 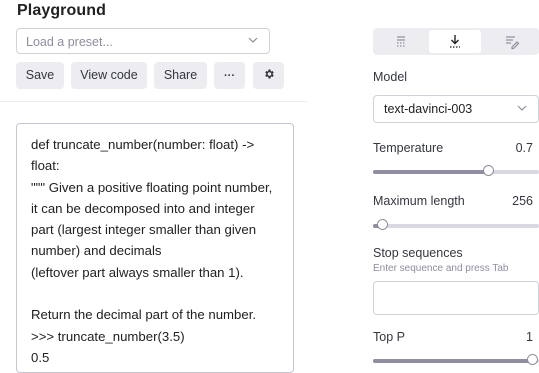 I want to click on edit-mode-button, so click(x=511, y=41).